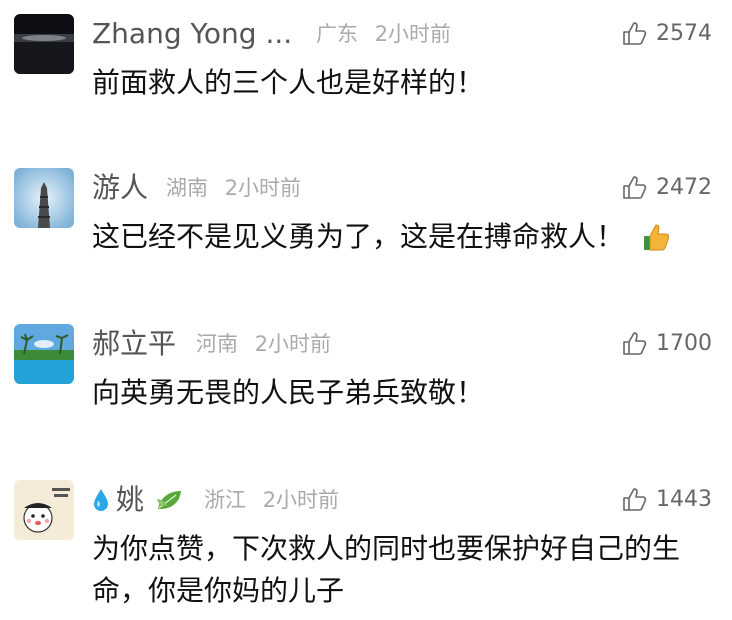 This screenshot has height=620, width=732. I want to click on like-count: 2472, so click(684, 187).